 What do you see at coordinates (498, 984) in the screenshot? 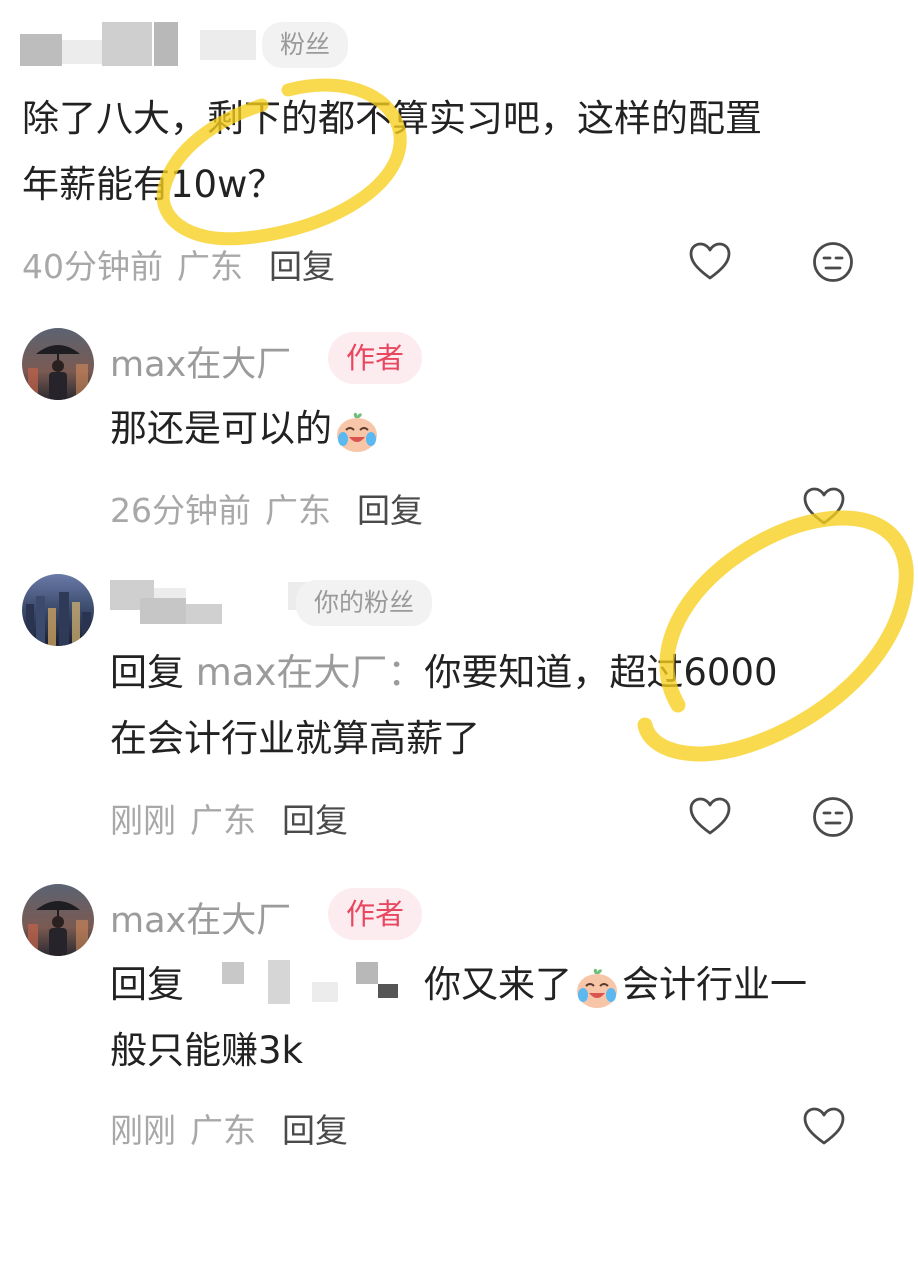
I see `comment-text: 你又来了` at bounding box center [498, 984].